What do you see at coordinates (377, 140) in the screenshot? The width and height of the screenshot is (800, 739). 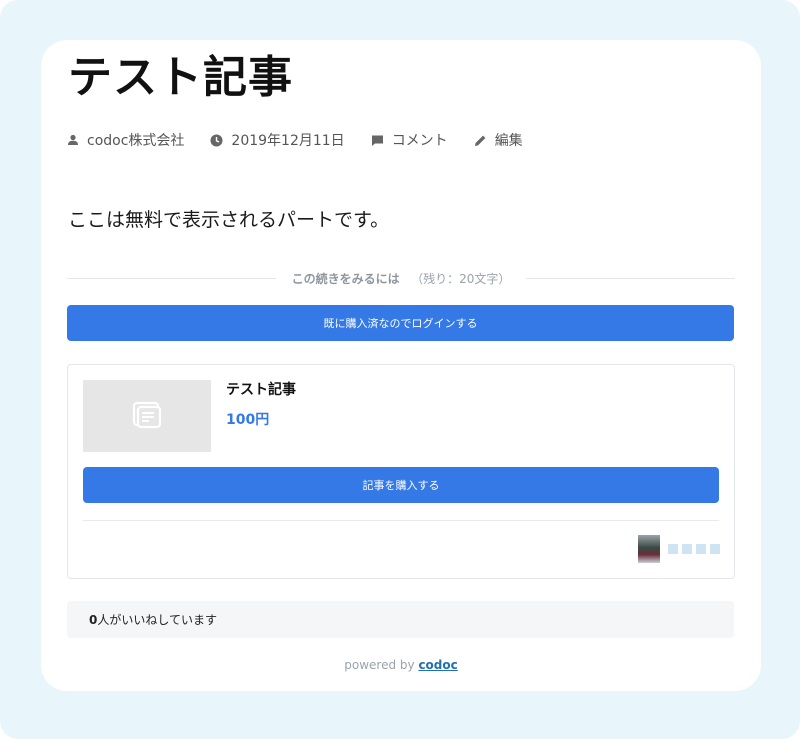 I see `comment-icon` at bounding box center [377, 140].